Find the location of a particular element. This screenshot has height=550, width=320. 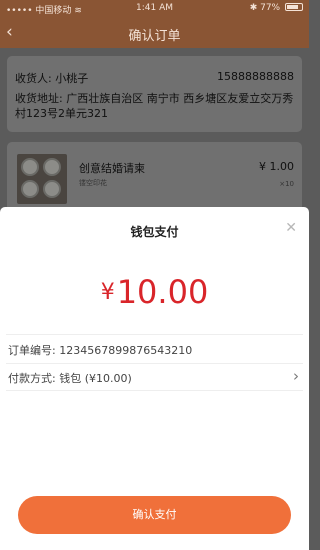

receiver-label: 收货人: is located at coordinates (33, 78).